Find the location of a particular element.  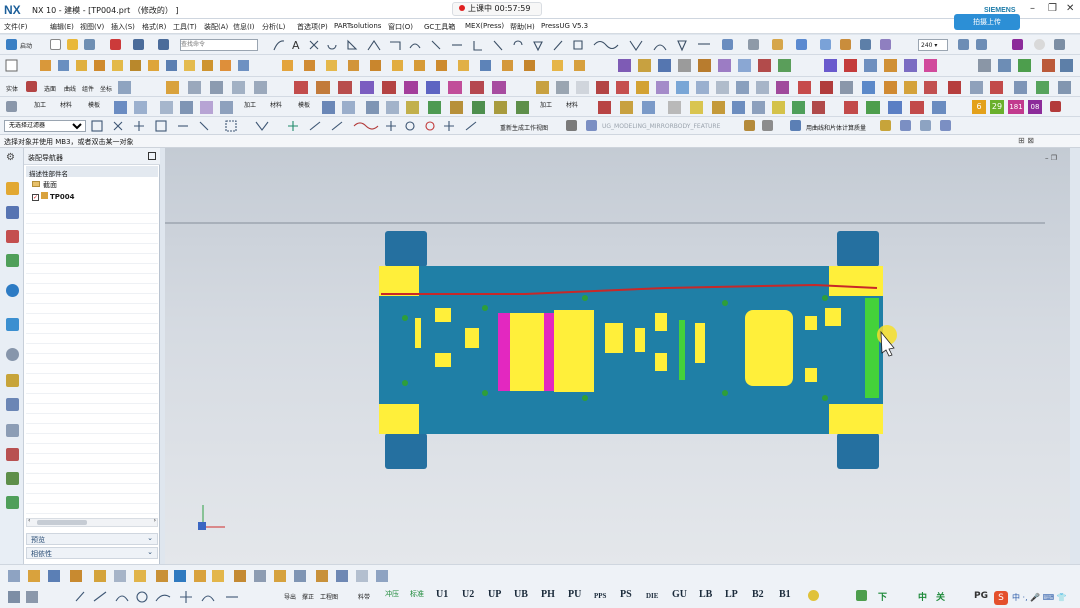

manufacturing-wizard-icon is located at coordinates (12, 430).